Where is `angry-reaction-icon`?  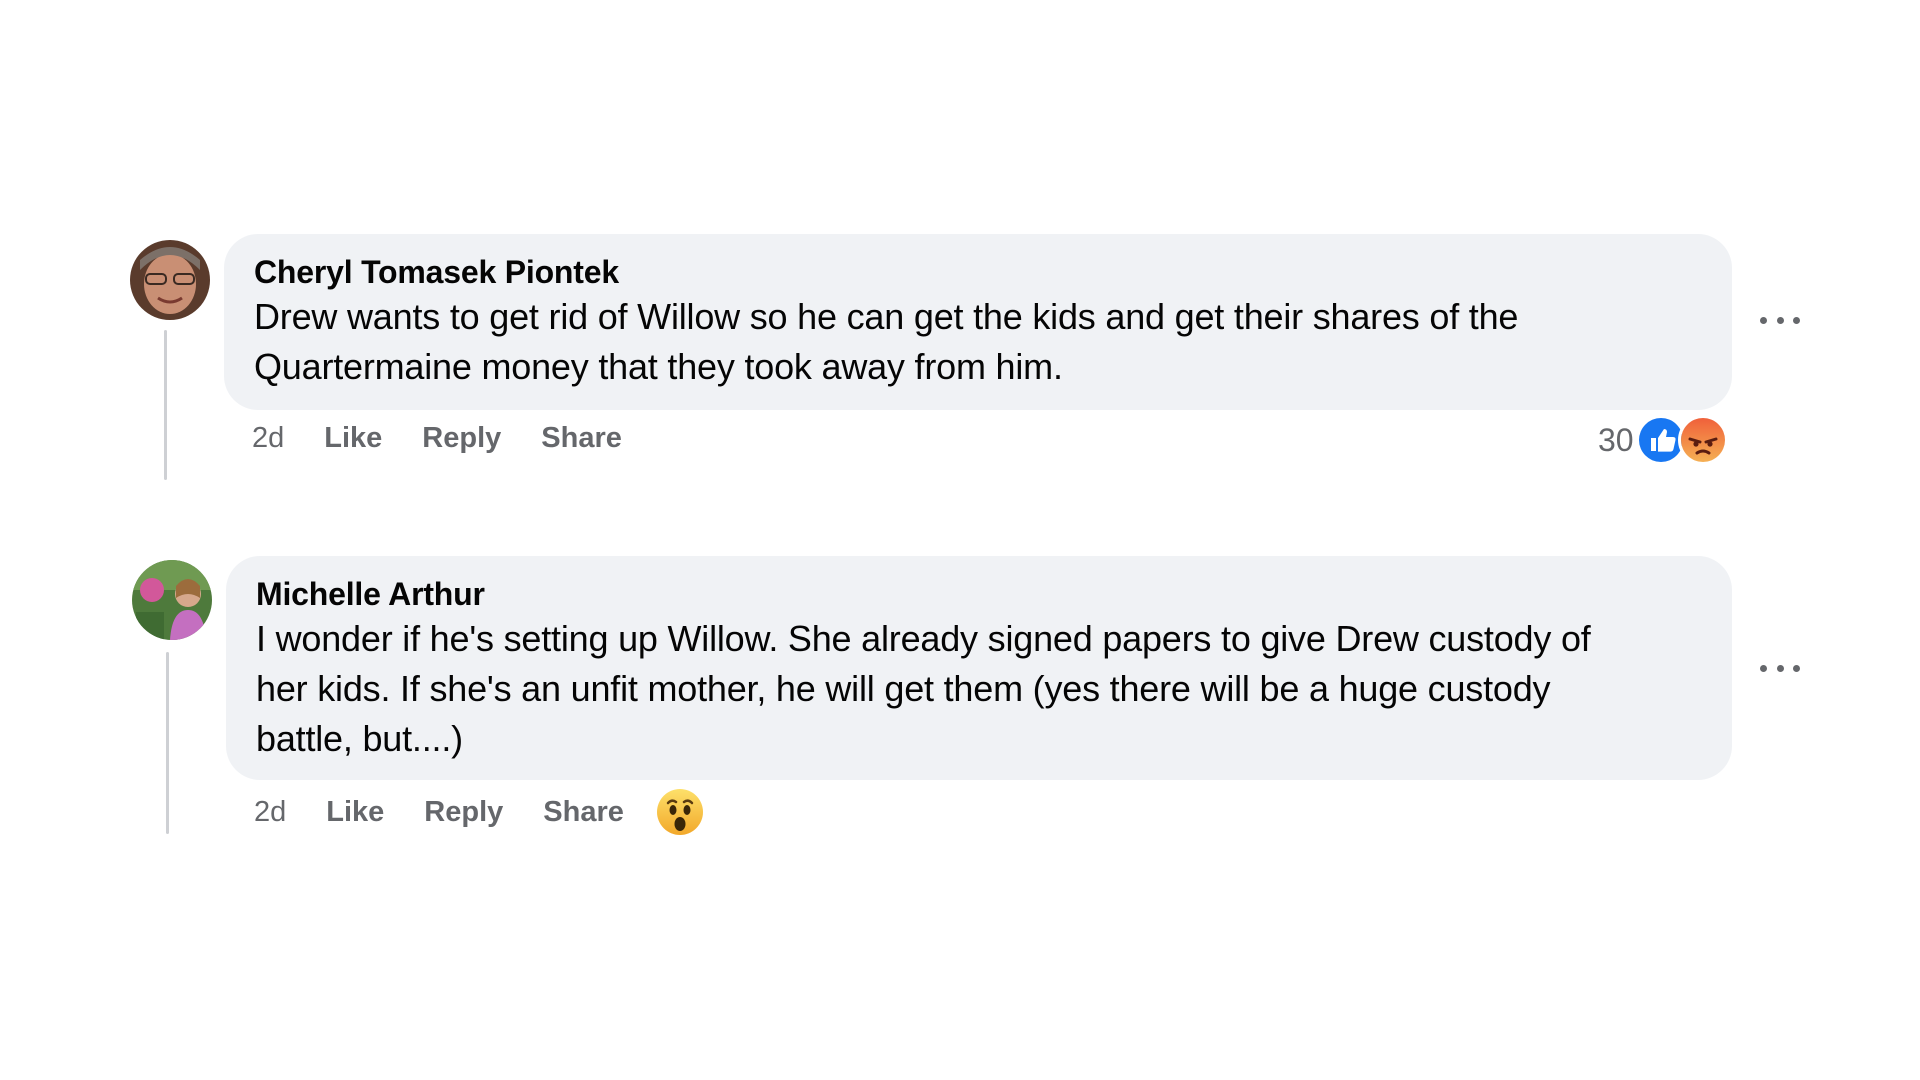 angry-reaction-icon is located at coordinates (1702, 440).